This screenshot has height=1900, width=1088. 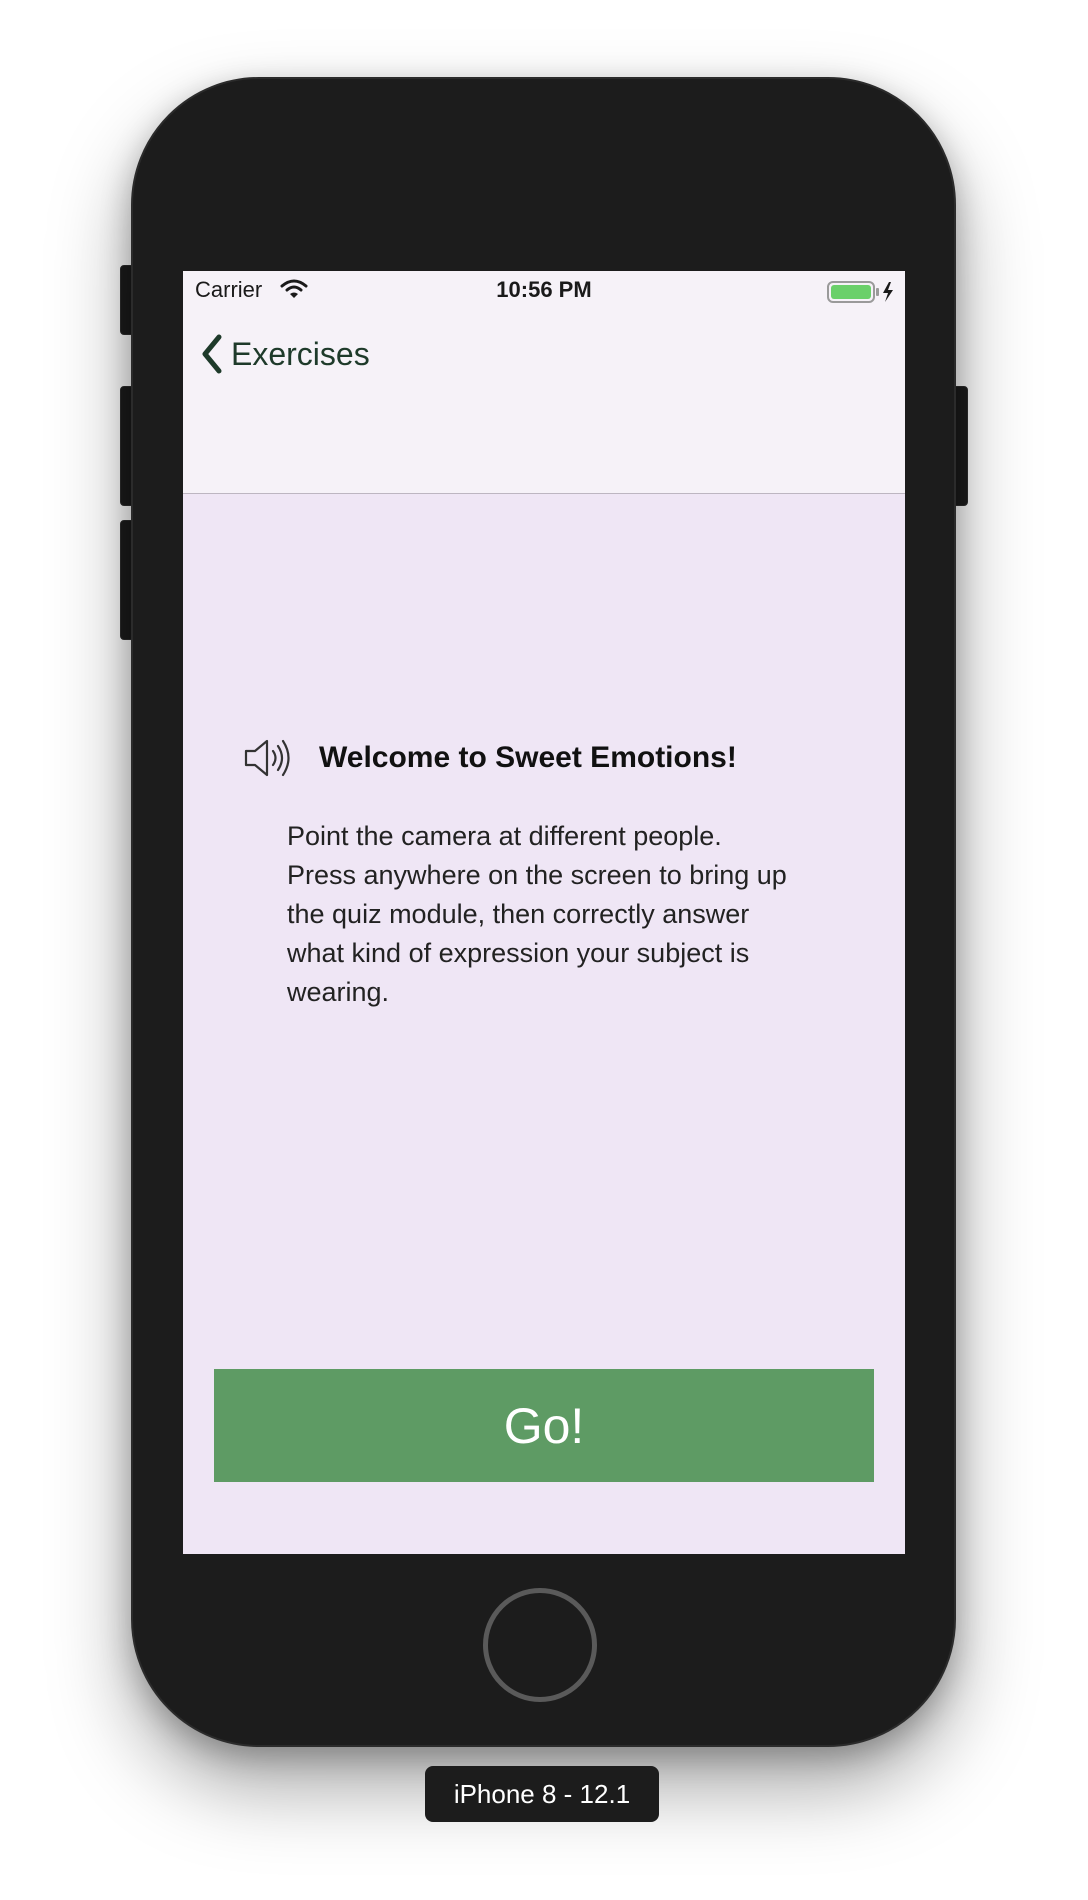 What do you see at coordinates (528, 757) in the screenshot?
I see `welcome-title: Welcome to Sweet Emotions!` at bounding box center [528, 757].